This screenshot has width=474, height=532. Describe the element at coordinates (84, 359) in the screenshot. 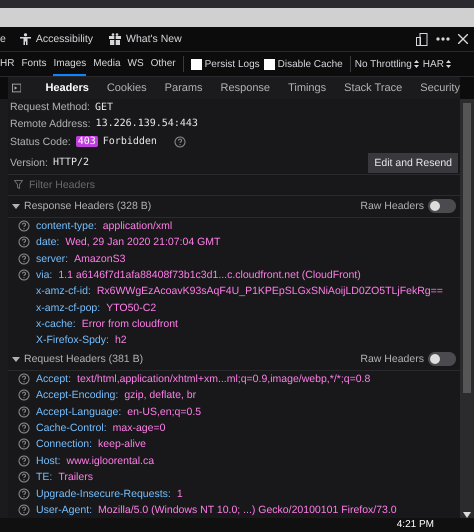

I see `section-title: Request Headers (381 B)` at that location.